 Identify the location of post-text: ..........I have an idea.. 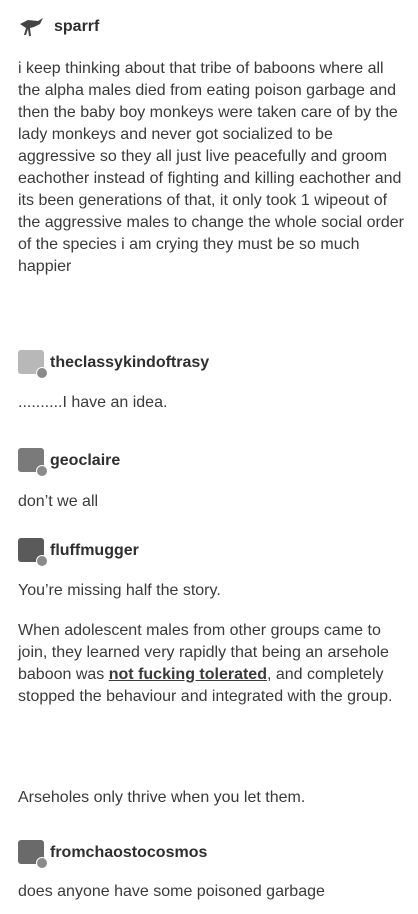
(93, 402).